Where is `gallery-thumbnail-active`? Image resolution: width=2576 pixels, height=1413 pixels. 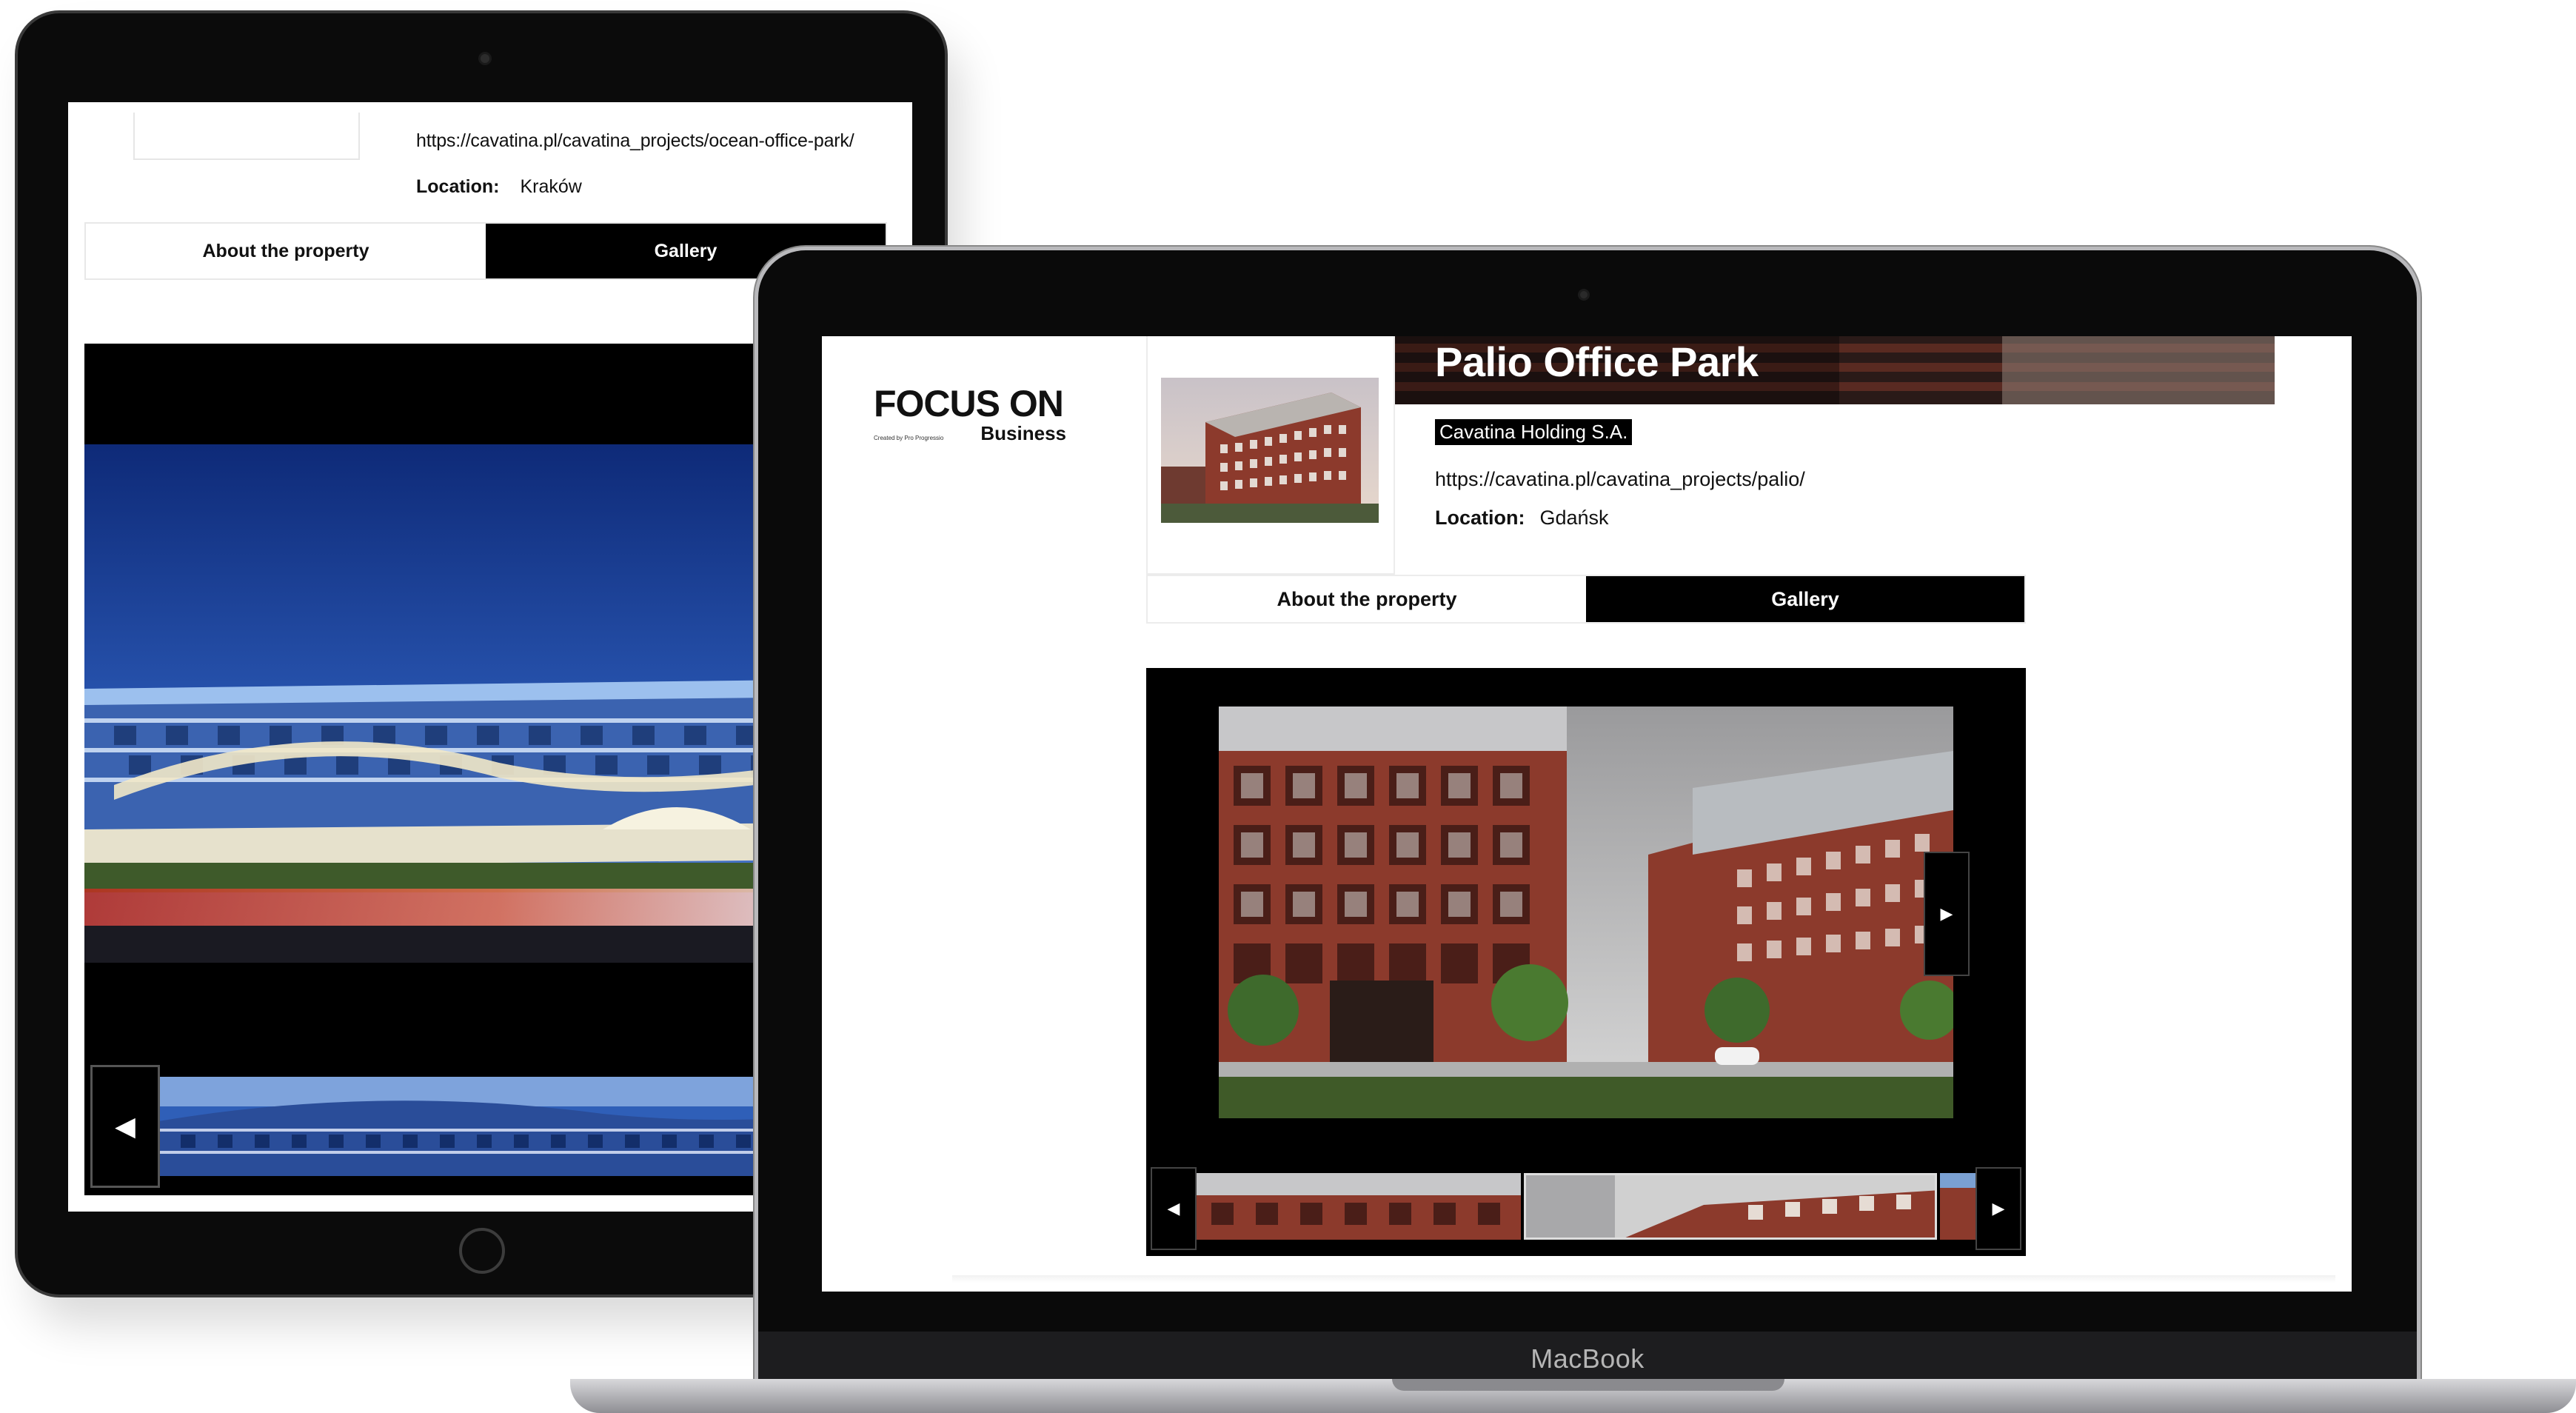
gallery-thumbnail-active is located at coordinates (1731, 1206).